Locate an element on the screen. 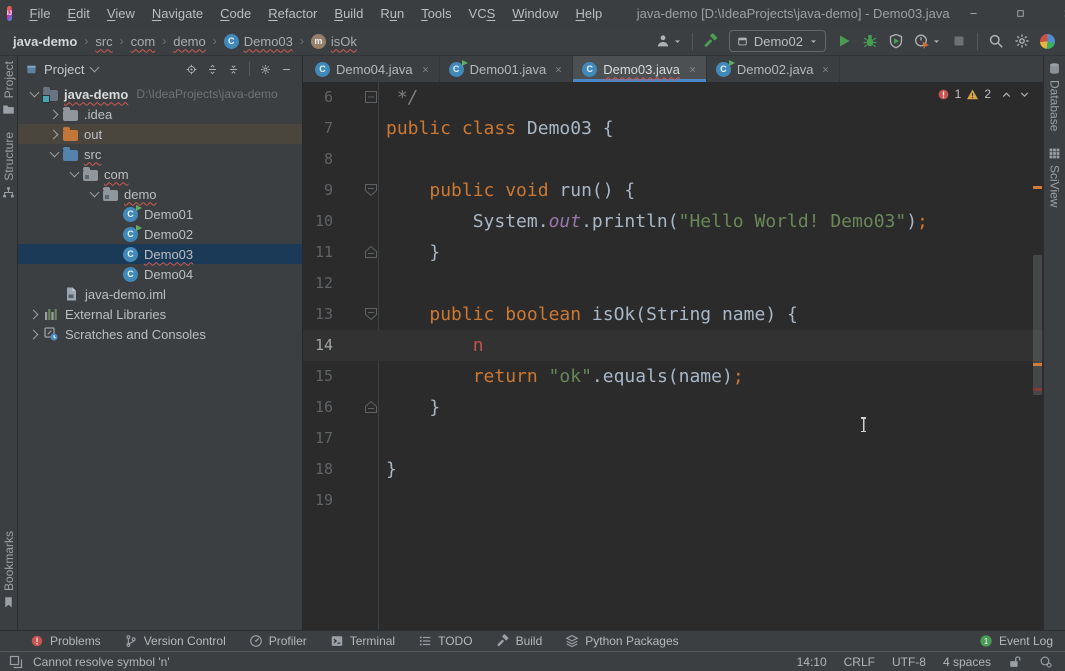 Image resolution: width=1065 pixels, height=671 pixels. breadcrumb-item-java-demo: java-demo is located at coordinates (45, 41).